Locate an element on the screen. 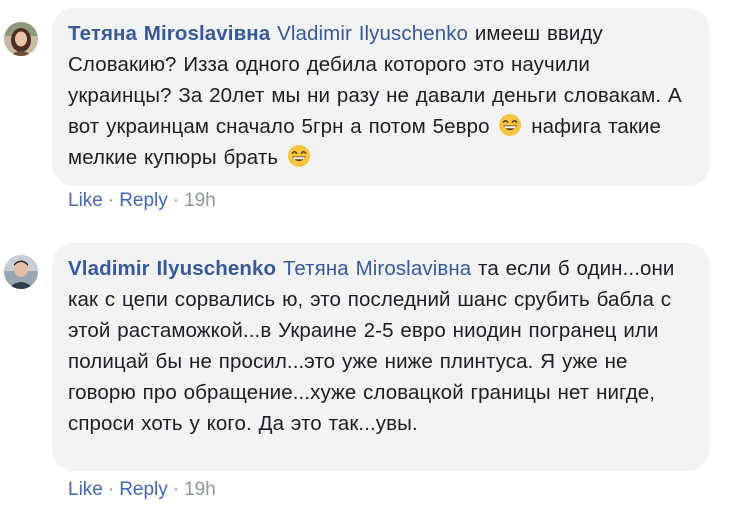 This screenshot has height=518, width=740. comment-mention: Тетяна Miroslavівна is located at coordinates (377, 268).